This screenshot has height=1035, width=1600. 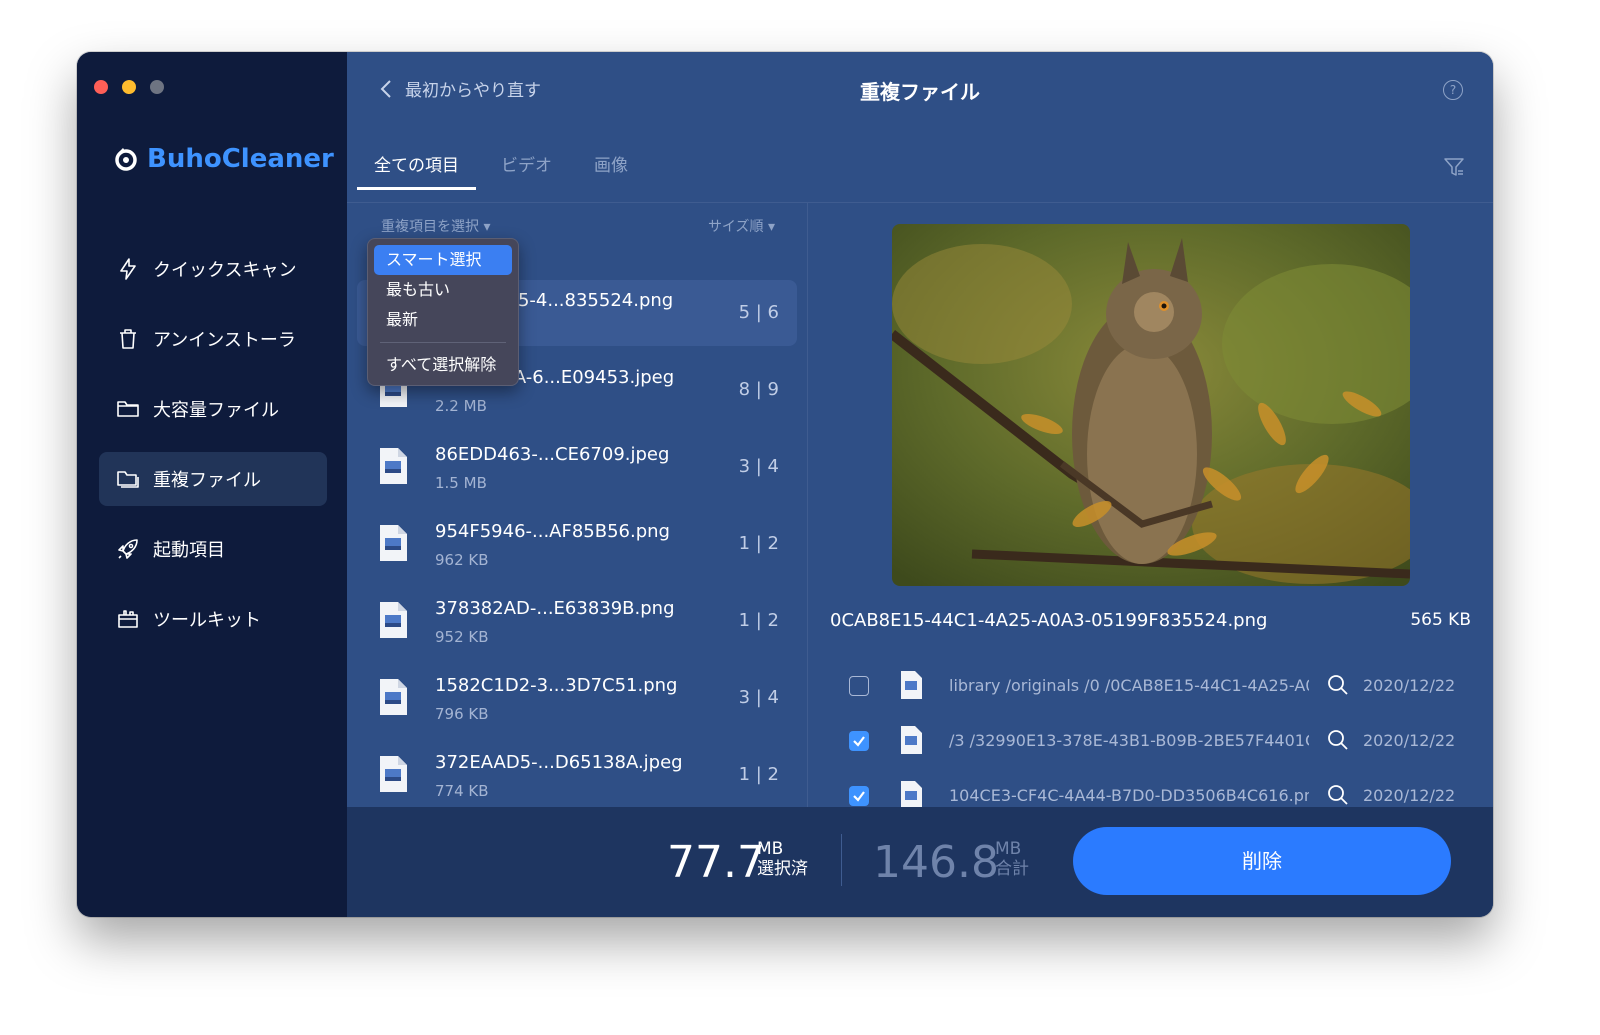 I want to click on menu-item-deselect-all: すべて選択解除, so click(x=443, y=365).